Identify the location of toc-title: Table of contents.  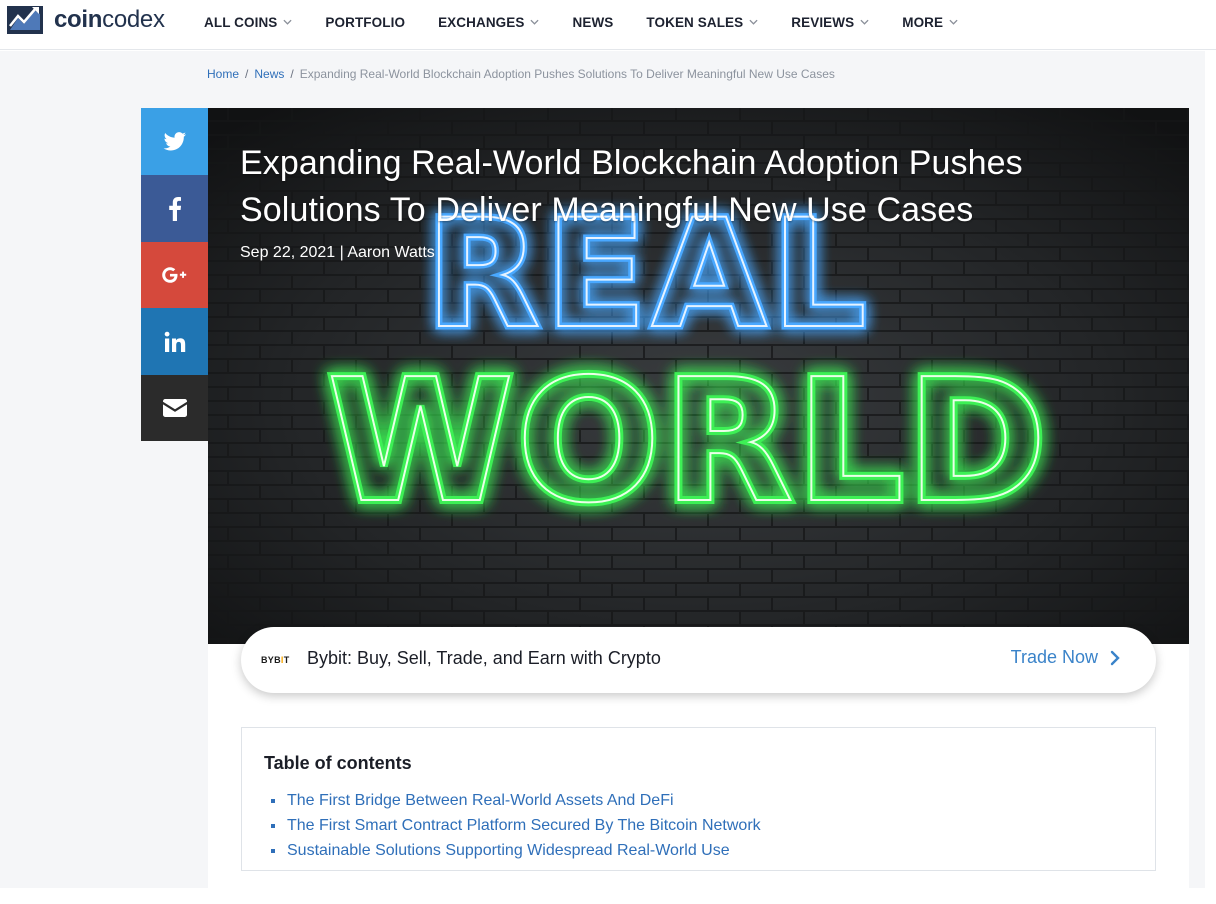
(338, 763).